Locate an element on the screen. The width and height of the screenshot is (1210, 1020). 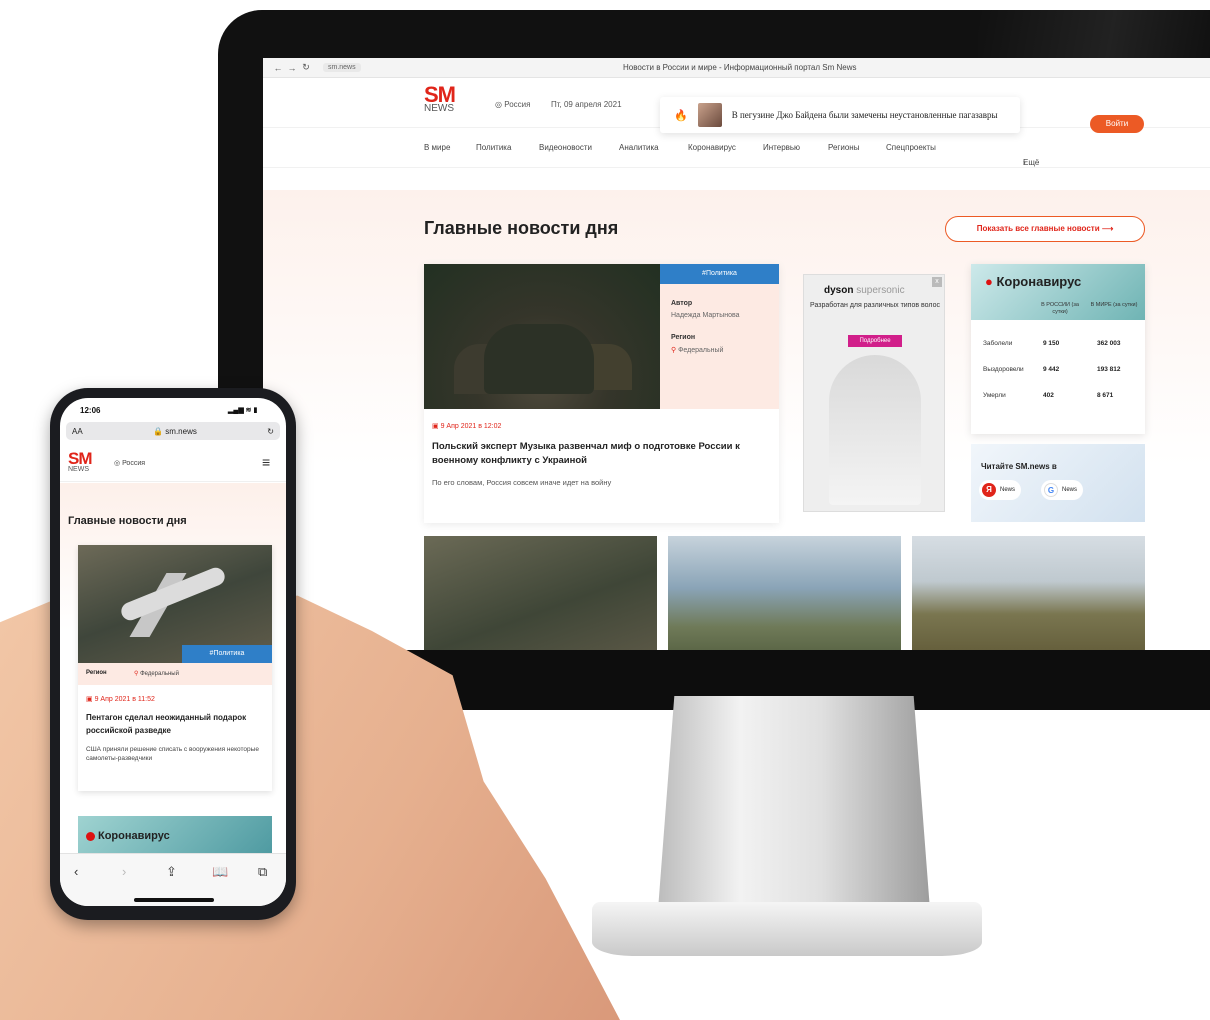
covid-title: ● Коронавирус is located at coordinates (1033, 281).